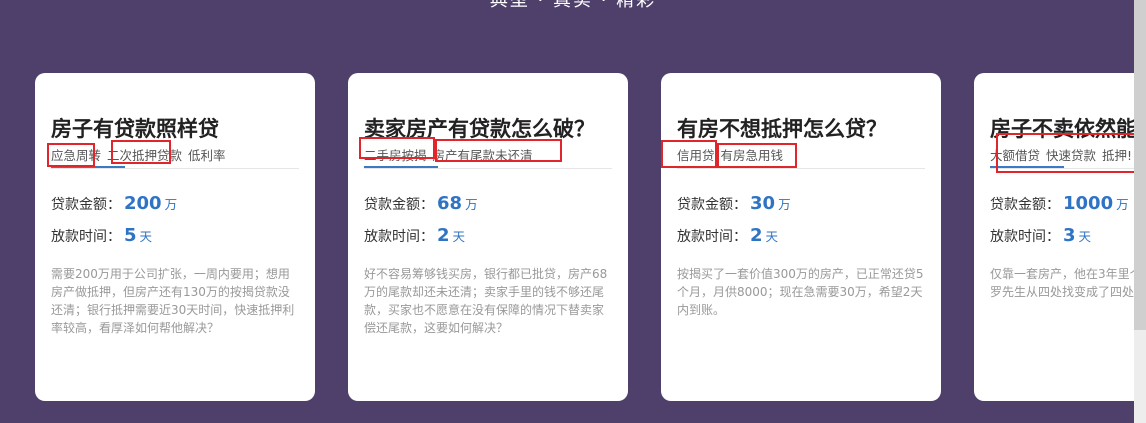 This screenshot has height=423, width=1146. I want to click on loan-time-row: 放款时间： 3 天, so click(1040, 235).